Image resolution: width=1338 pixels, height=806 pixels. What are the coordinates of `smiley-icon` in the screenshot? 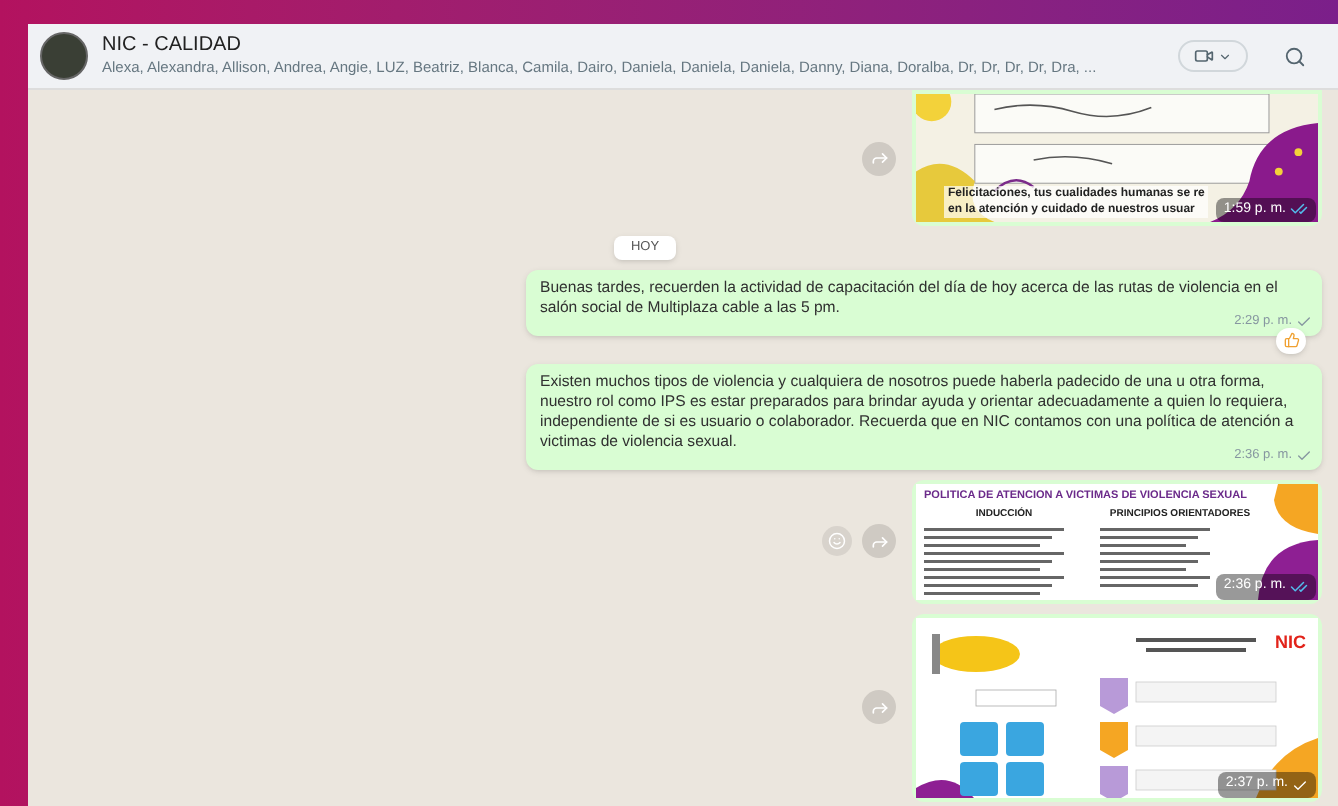 It's located at (837, 541).